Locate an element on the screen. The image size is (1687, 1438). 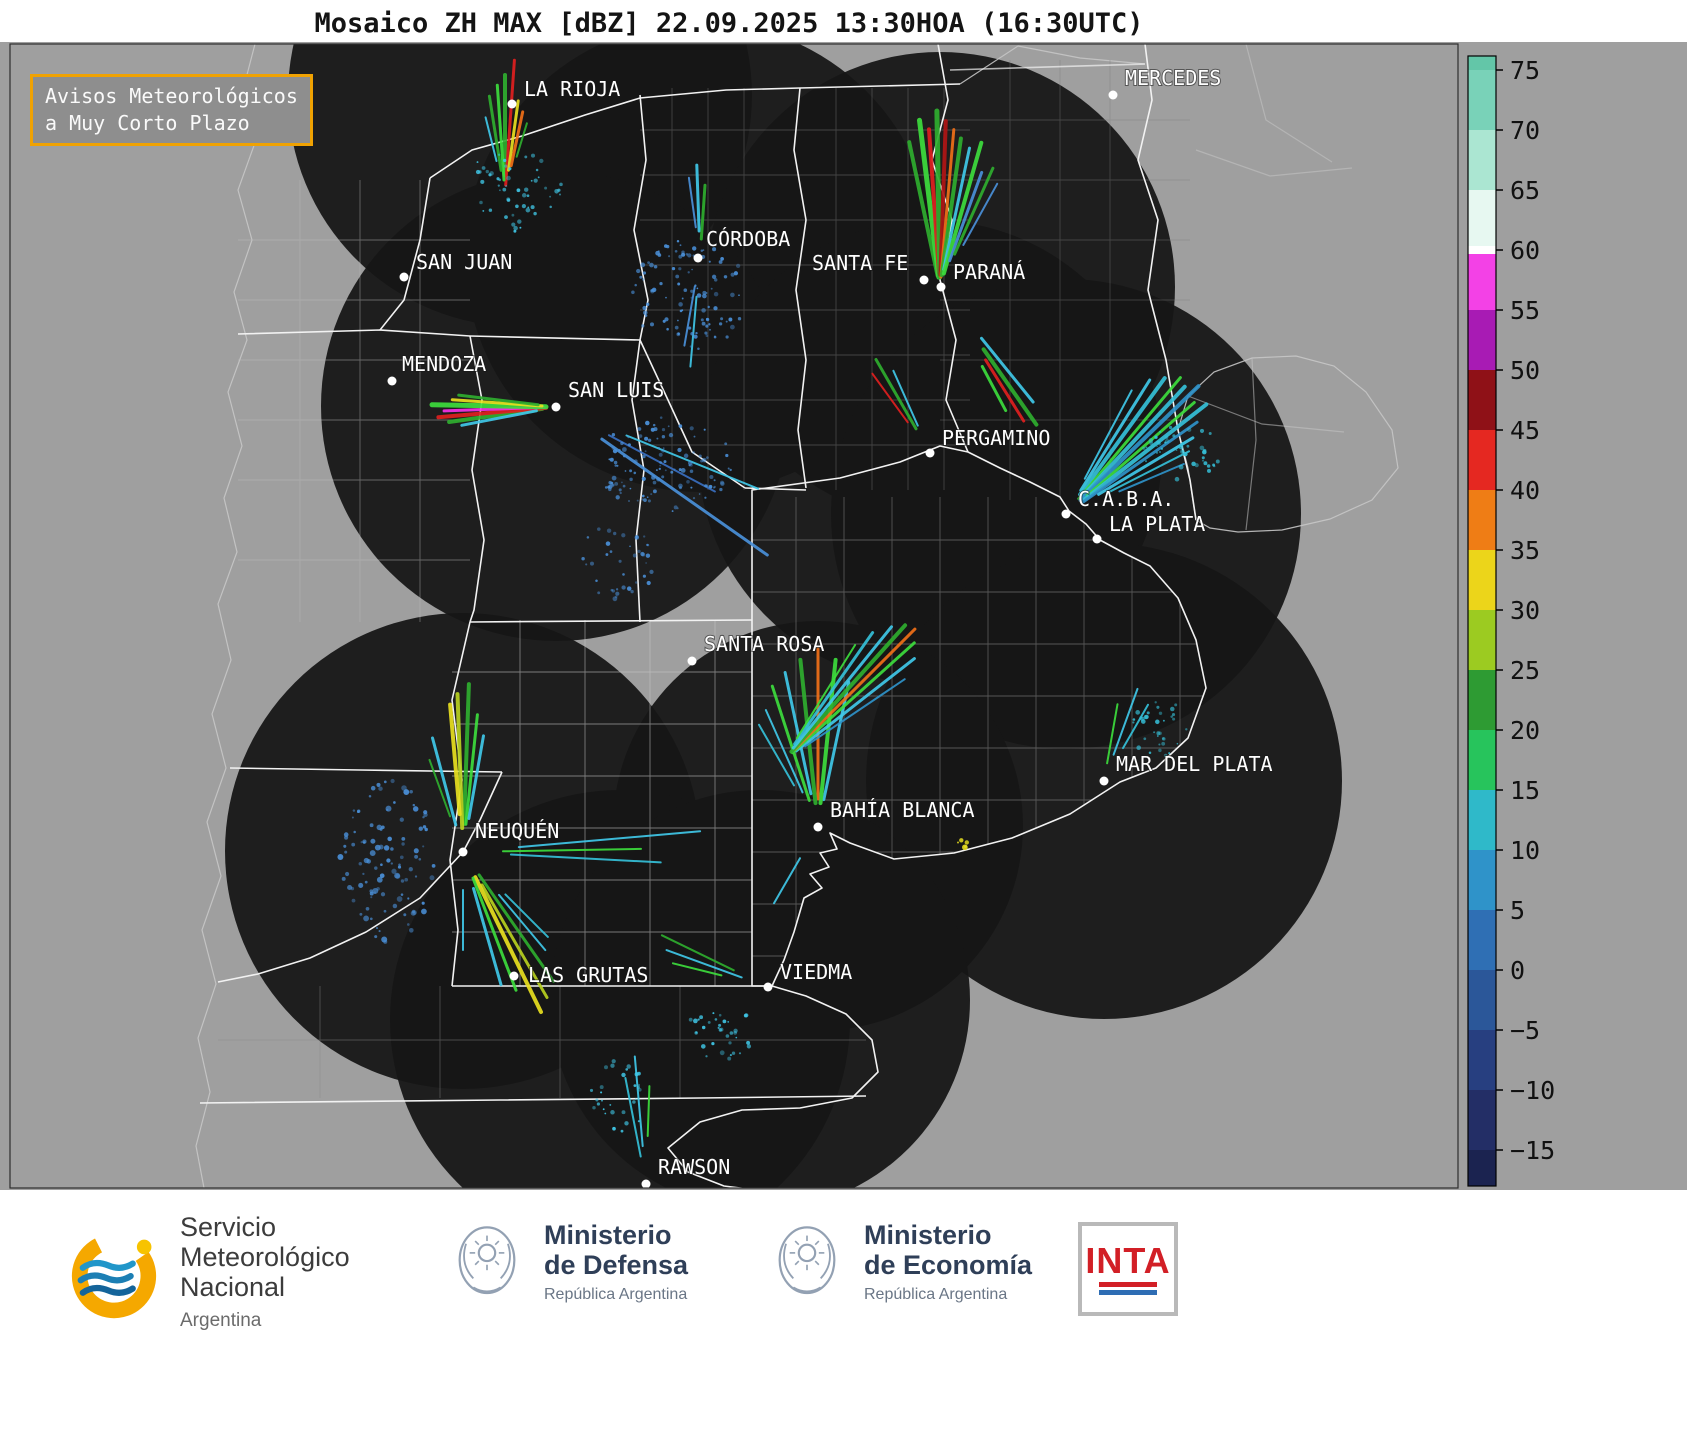
svg-text: C.A.B.A. is located at coordinates (1126, 499).